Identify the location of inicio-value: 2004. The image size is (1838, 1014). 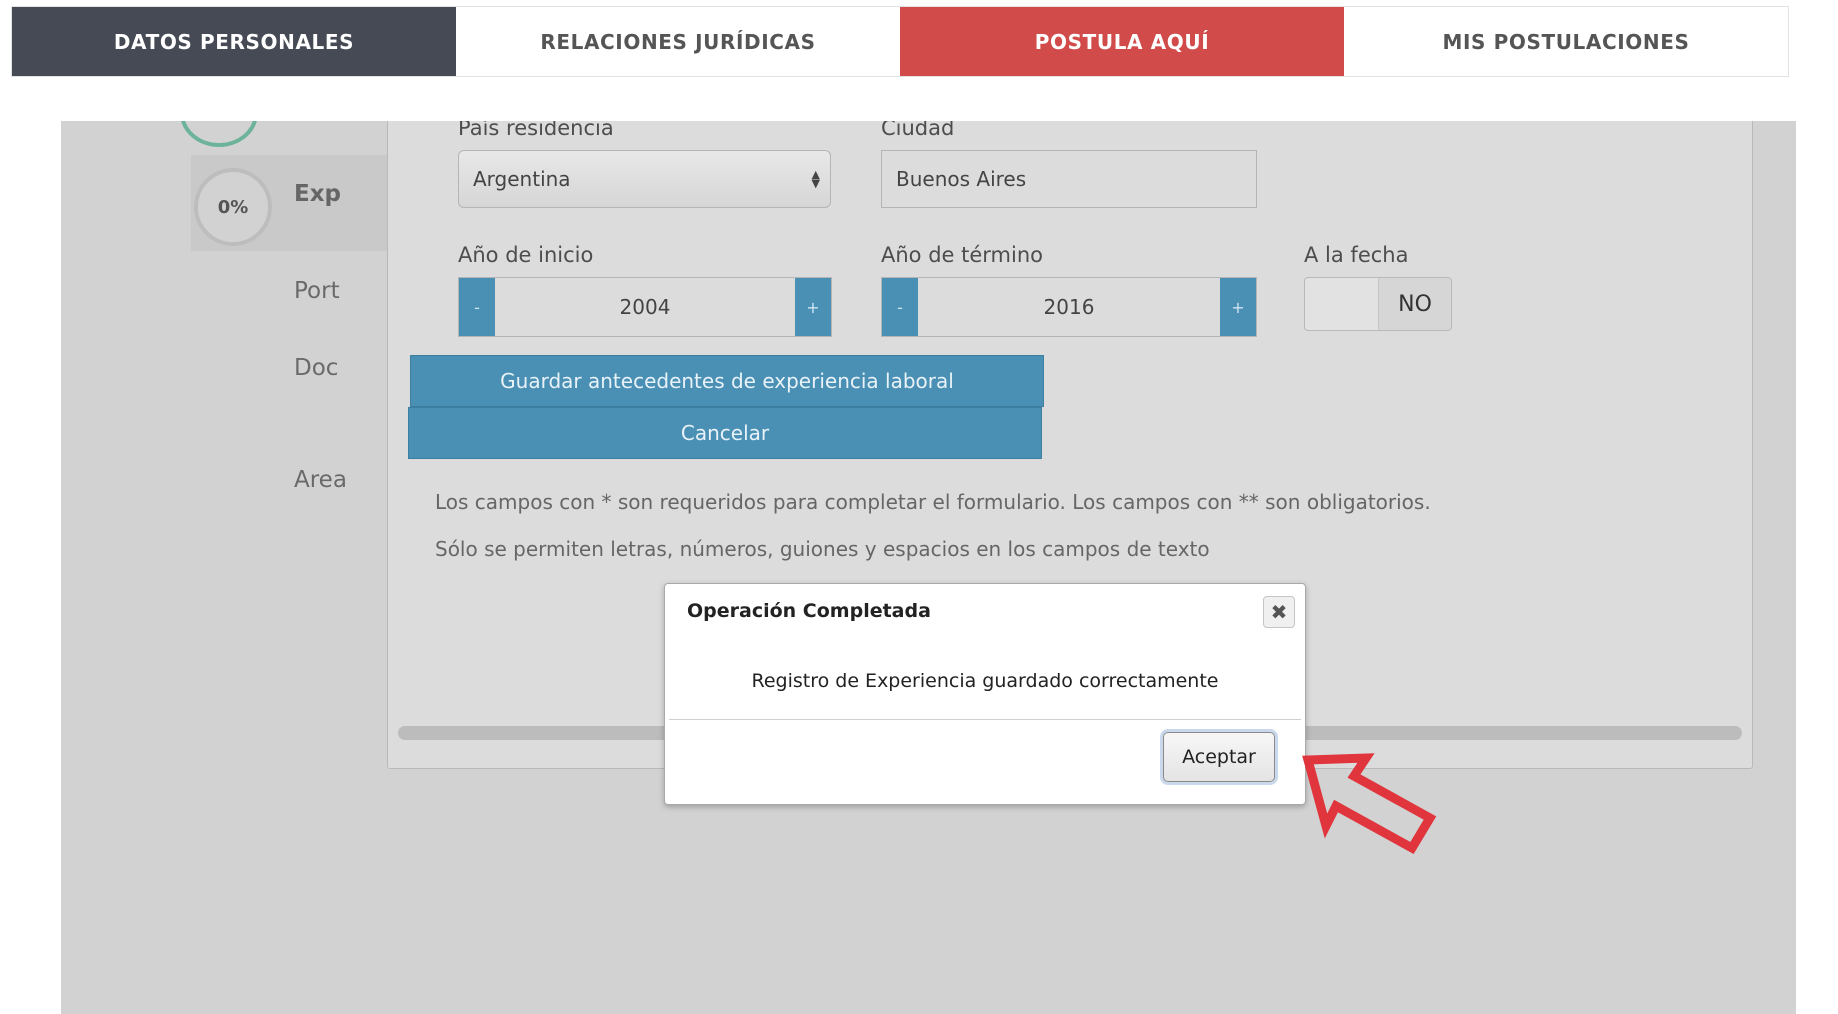
(645, 307).